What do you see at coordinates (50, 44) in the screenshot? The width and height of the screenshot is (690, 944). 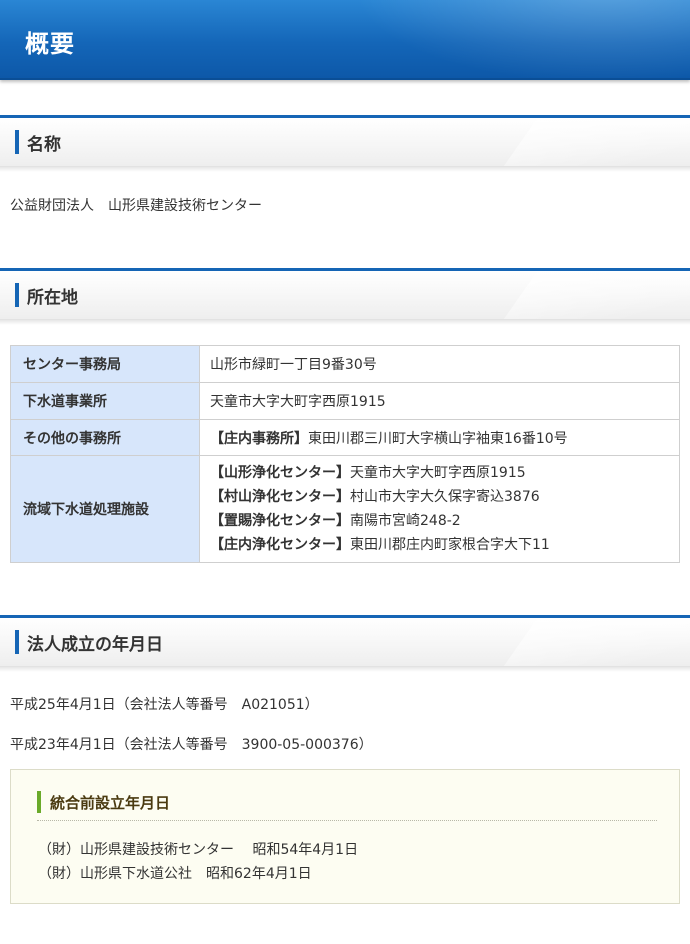 I see `page-title: 概要` at bounding box center [50, 44].